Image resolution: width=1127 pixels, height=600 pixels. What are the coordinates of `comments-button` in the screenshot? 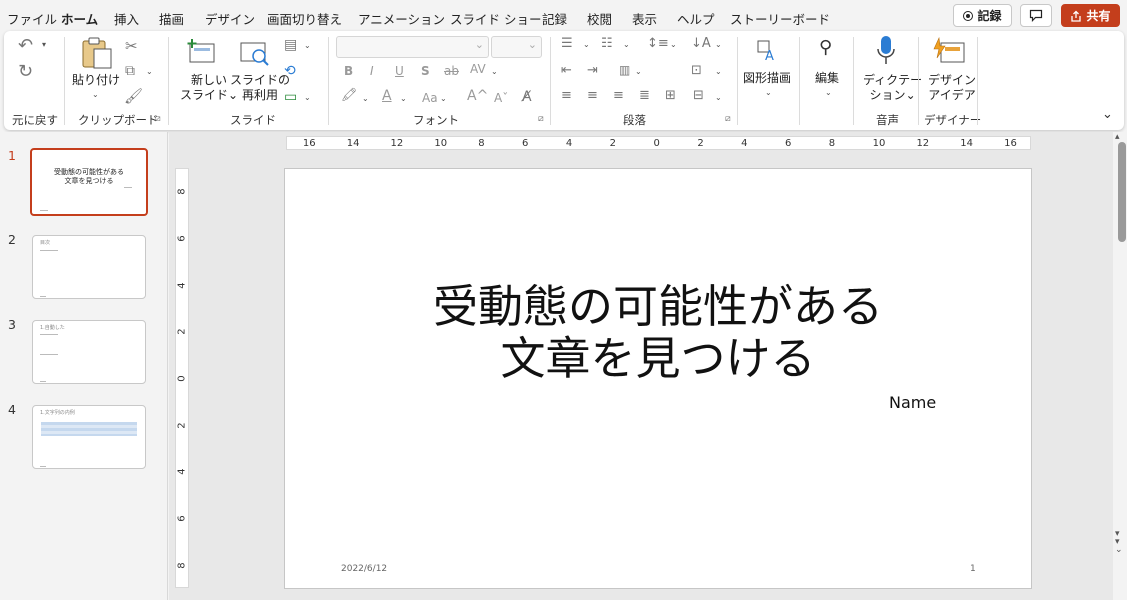 It's located at (1036, 15).